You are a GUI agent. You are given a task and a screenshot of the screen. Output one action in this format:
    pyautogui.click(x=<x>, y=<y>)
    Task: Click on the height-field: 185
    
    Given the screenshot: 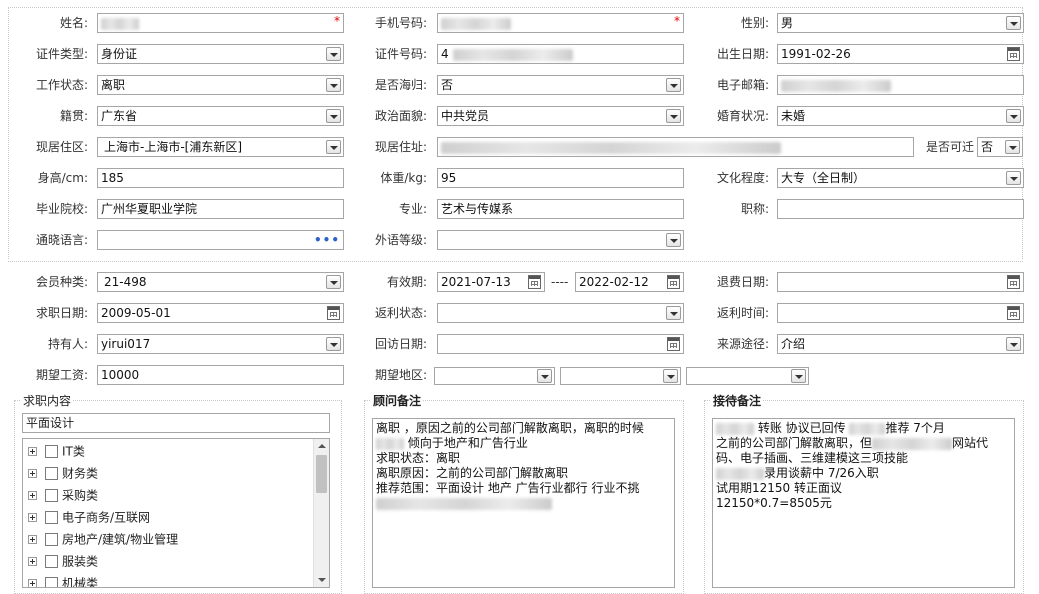 What is the action you would take?
    pyautogui.click(x=220, y=178)
    